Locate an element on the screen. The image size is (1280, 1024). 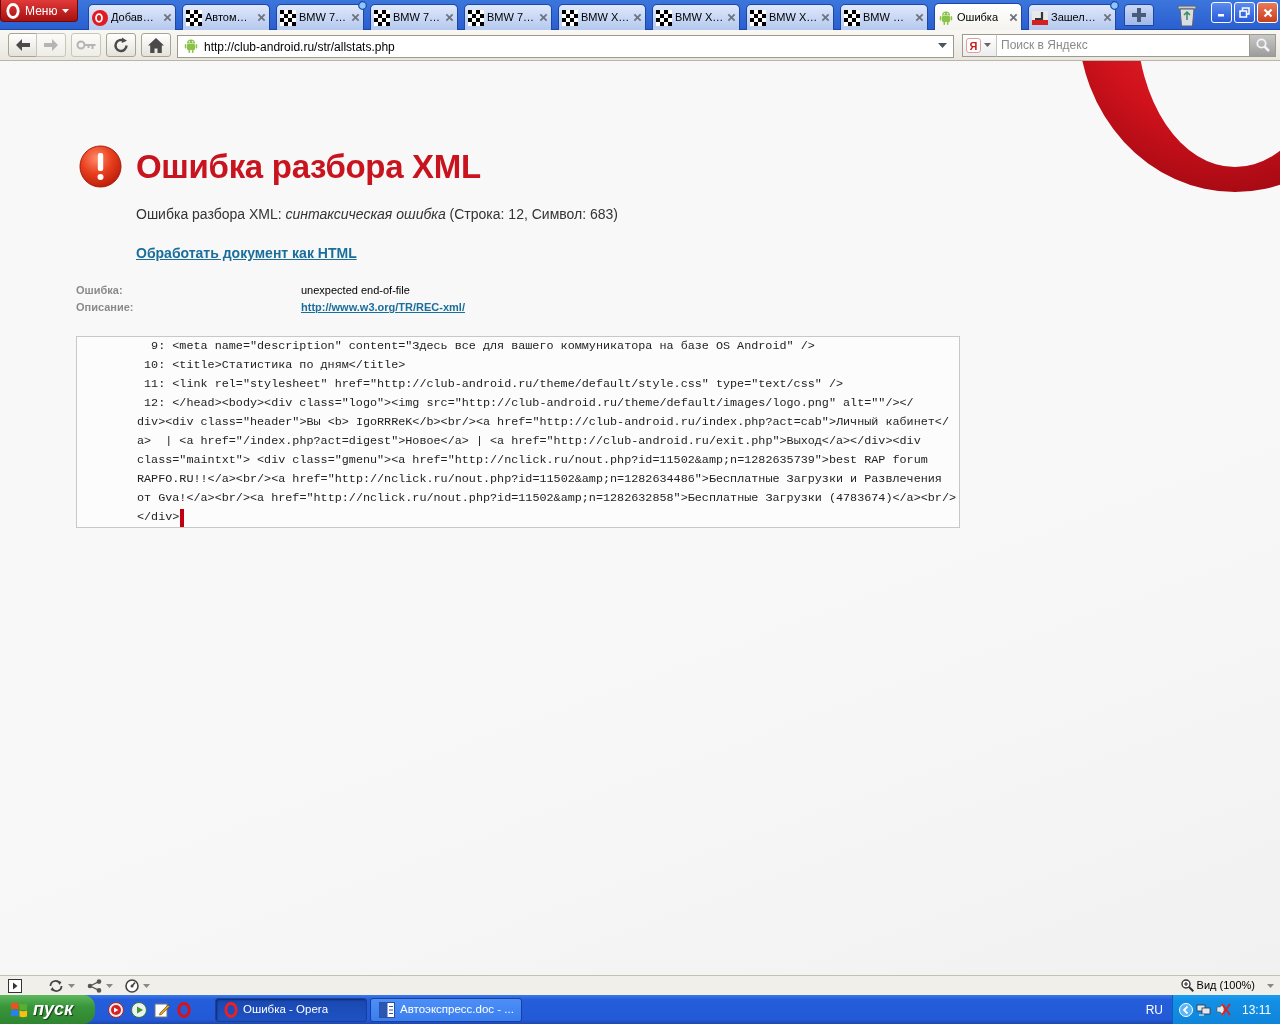
detail-value: unexpected end-of-file is located at coordinates (355, 291).